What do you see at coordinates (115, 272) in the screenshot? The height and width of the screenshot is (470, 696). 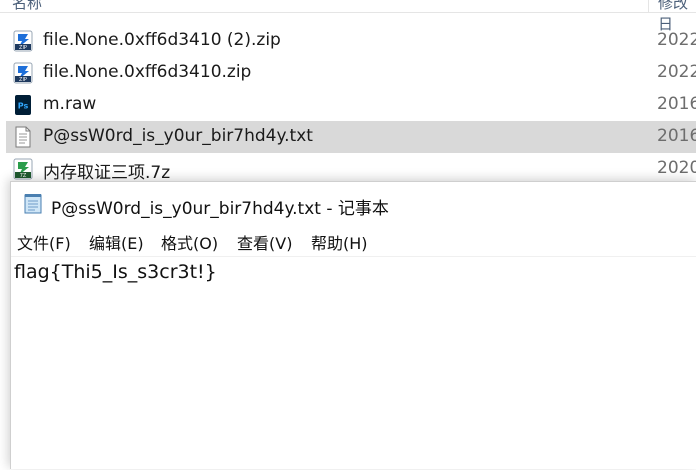 I see `editor-text: flag{Thi5_Is_s3cr3t!}` at bounding box center [115, 272].